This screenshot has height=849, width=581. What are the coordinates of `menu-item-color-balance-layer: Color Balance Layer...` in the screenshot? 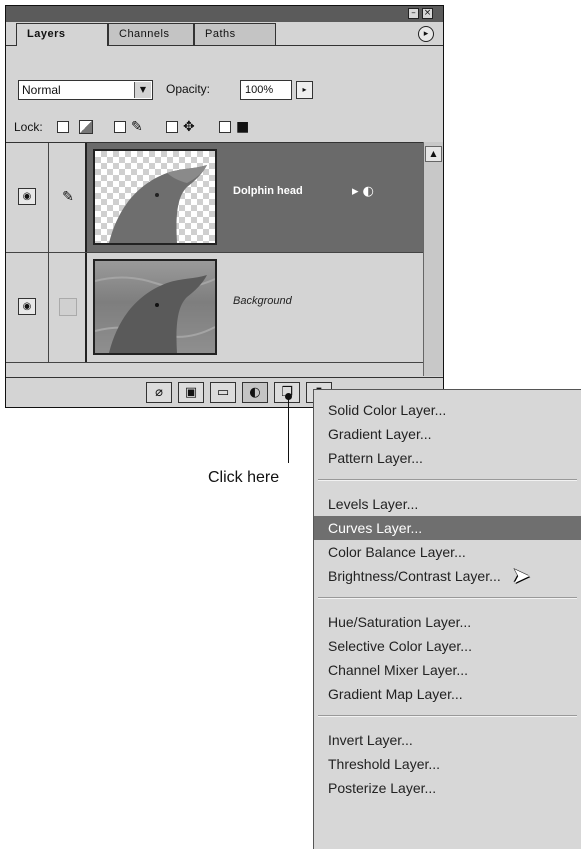 It's located at (447, 552).